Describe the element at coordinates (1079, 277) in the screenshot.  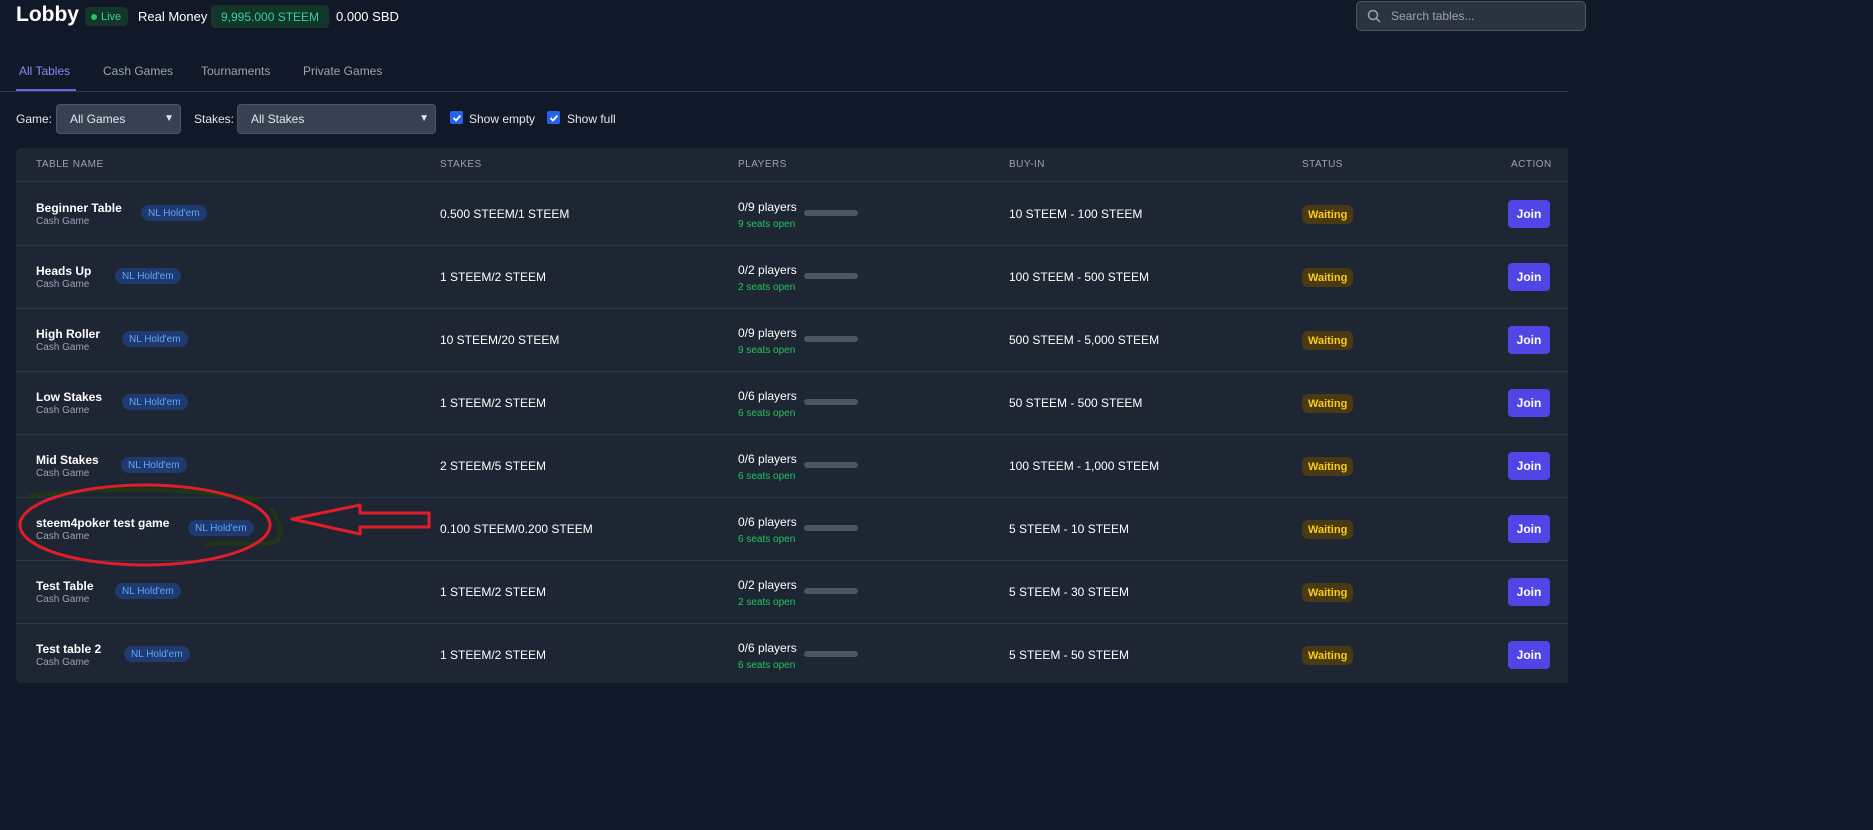
I see `buy-in-range: 100 STEEM - 500 STEEM` at that location.